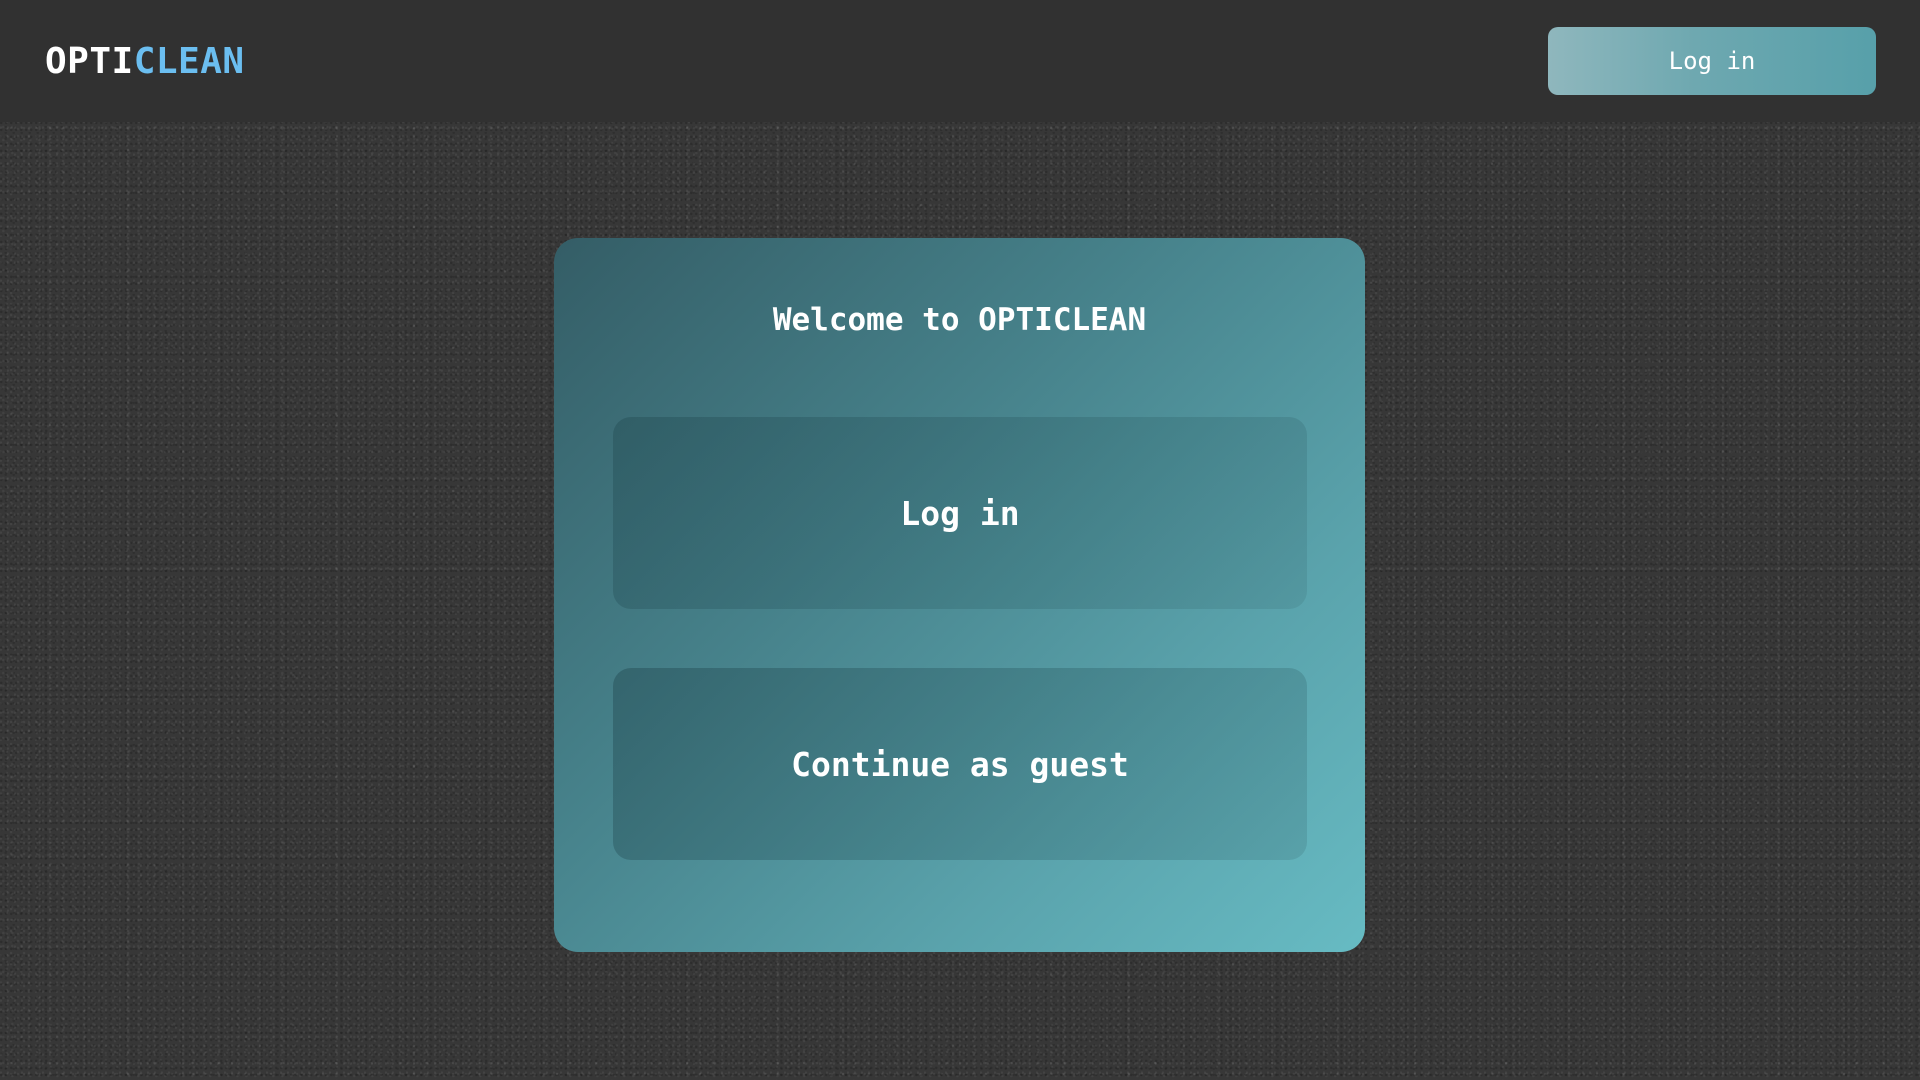 The height and width of the screenshot is (1080, 1920). Describe the element at coordinates (960, 513) in the screenshot. I see `login-button: Log in` at that location.